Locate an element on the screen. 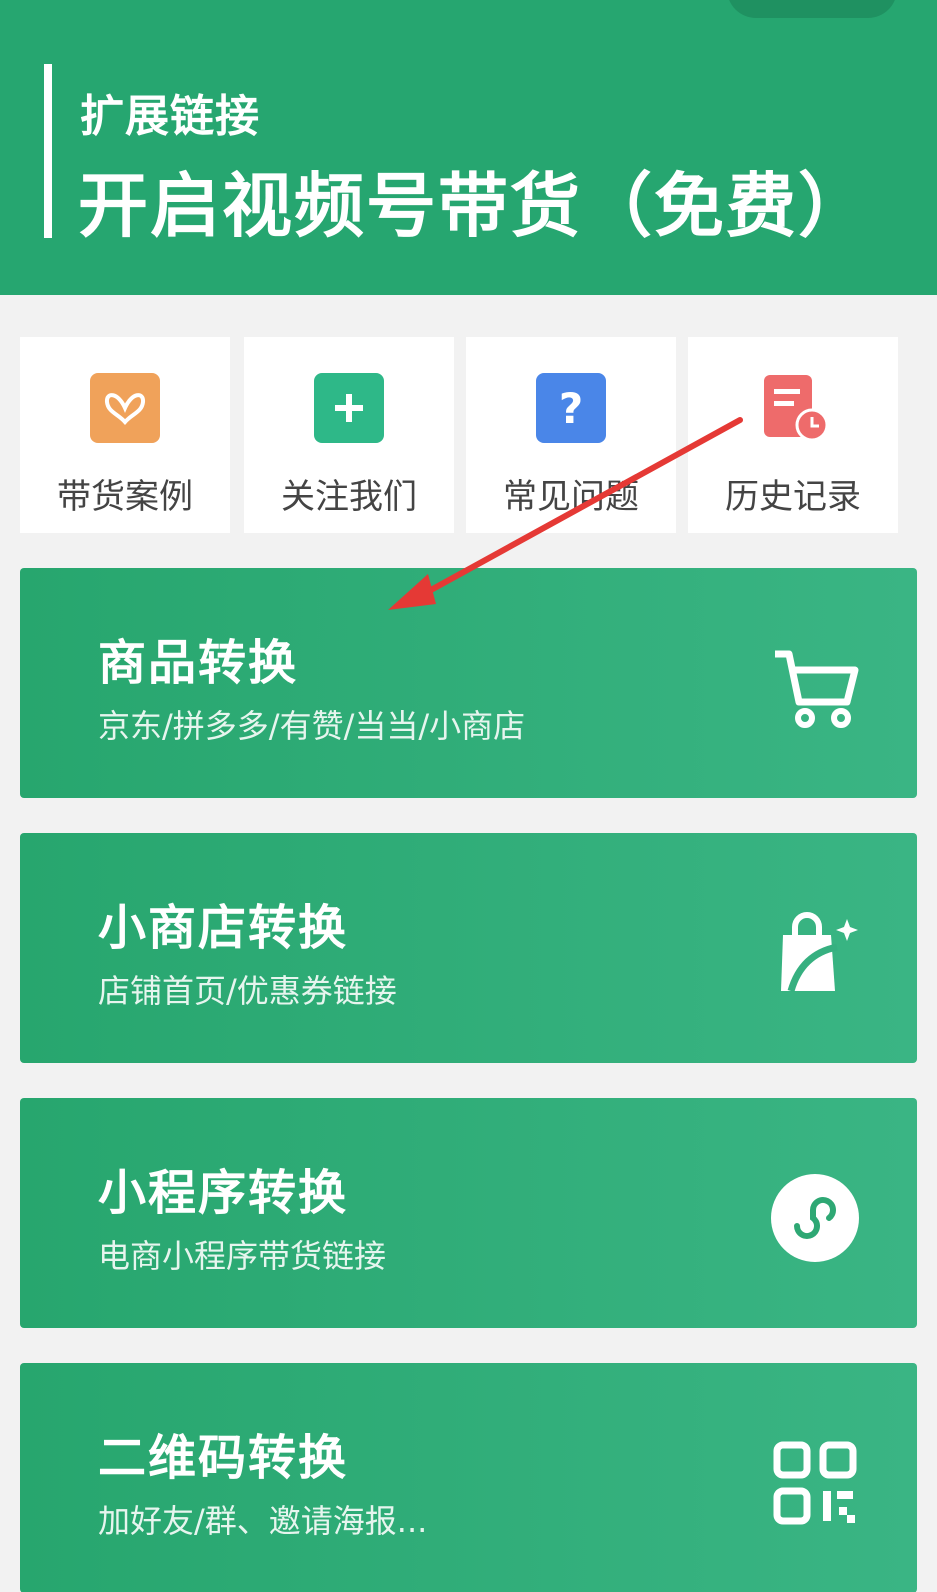  card-title: 小程序转换 is located at coordinates (223, 1193).